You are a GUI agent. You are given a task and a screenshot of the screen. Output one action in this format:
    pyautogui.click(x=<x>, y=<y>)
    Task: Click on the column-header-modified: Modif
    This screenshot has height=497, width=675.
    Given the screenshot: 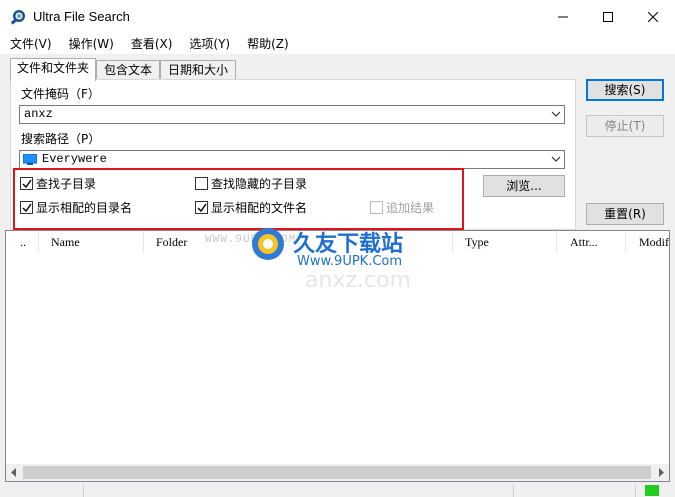 What is the action you would take?
    pyautogui.click(x=647, y=242)
    